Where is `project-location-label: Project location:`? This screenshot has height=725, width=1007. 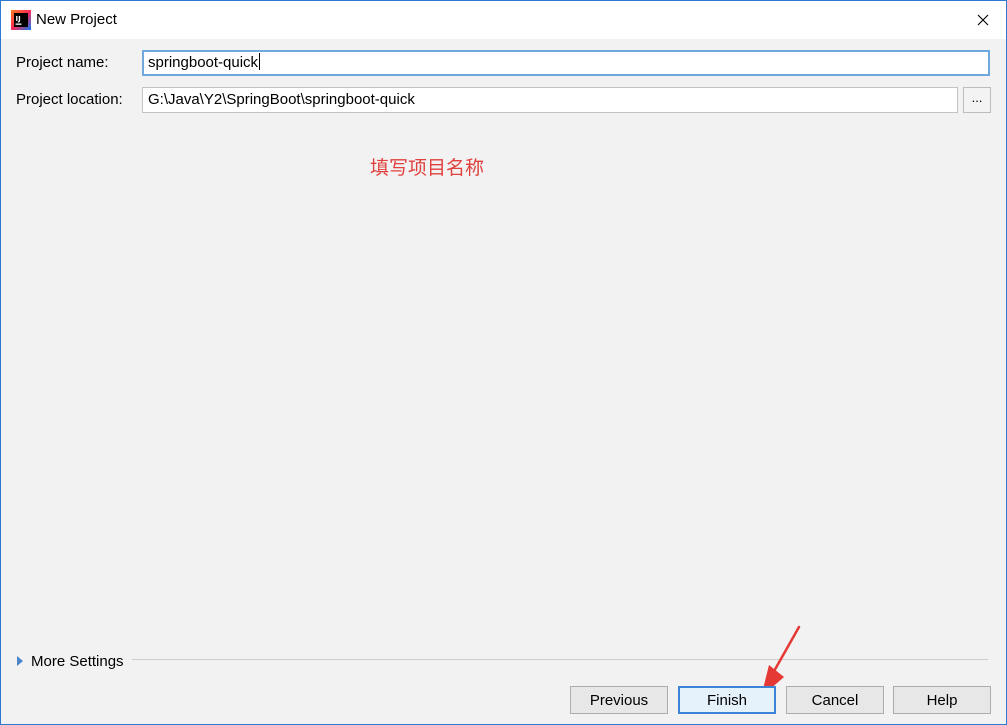 project-location-label: Project location: is located at coordinates (69, 99).